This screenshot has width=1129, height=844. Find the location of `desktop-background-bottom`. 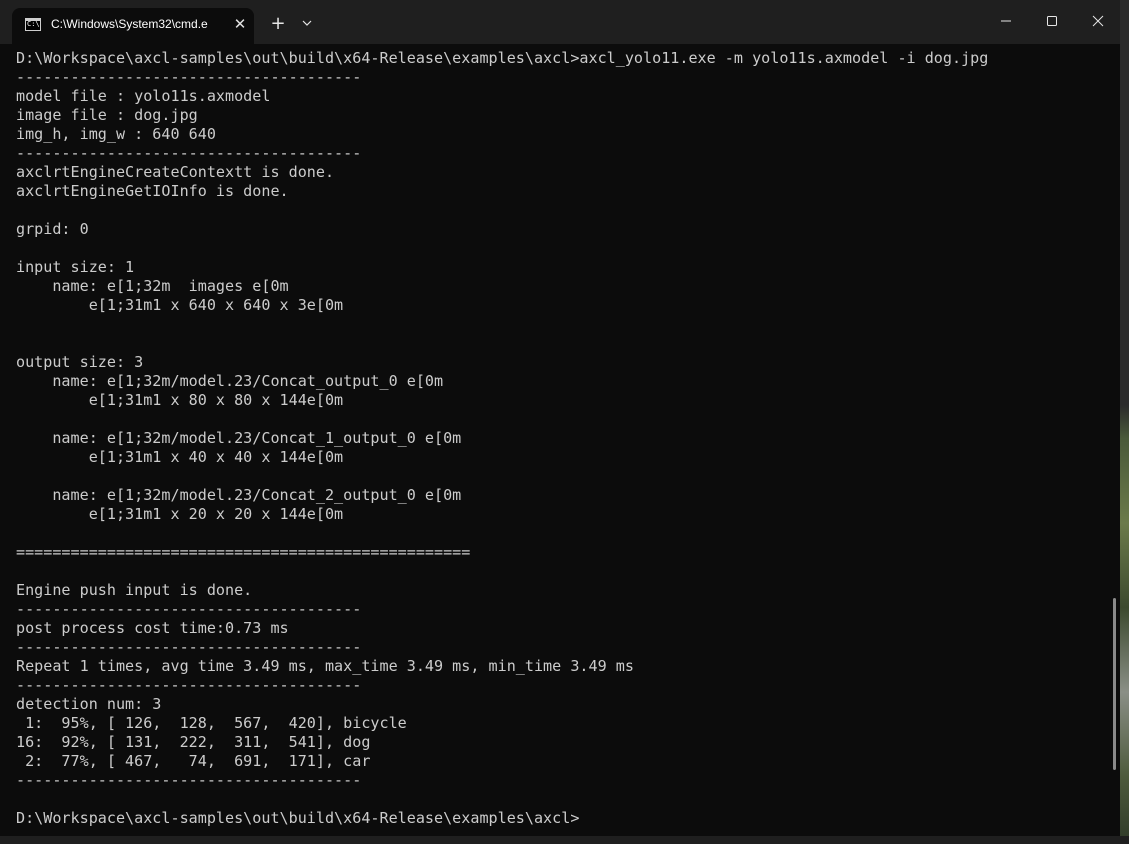

desktop-background-bottom is located at coordinates (564, 840).